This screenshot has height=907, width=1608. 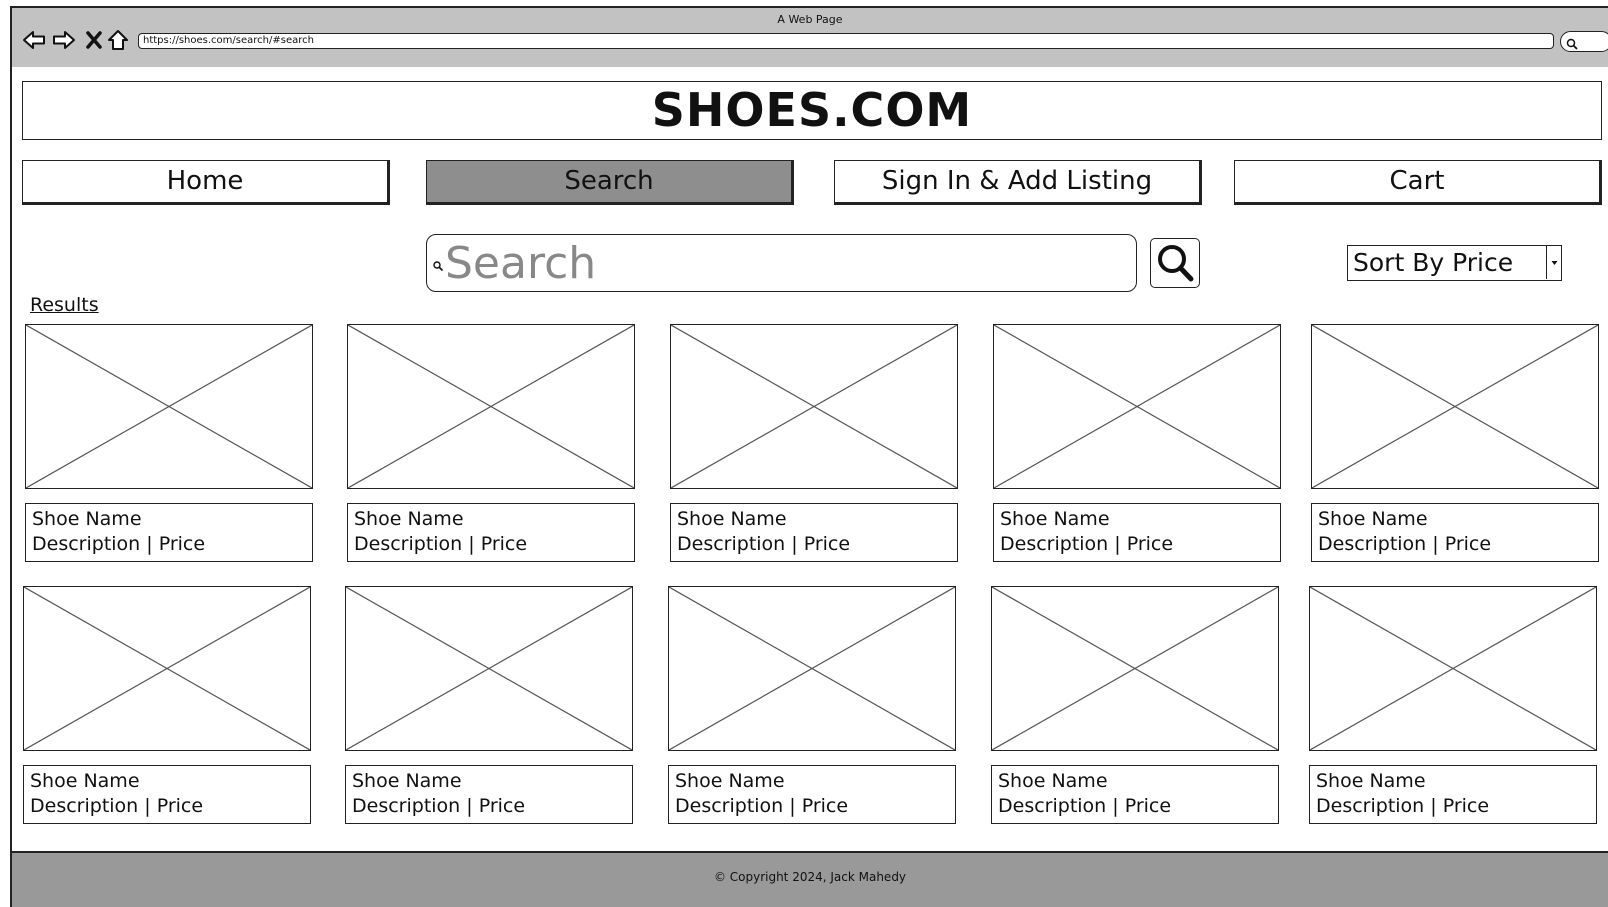 I want to click on copyright-text: © Copyright 2024, Jack Mahedy, so click(x=810, y=877).